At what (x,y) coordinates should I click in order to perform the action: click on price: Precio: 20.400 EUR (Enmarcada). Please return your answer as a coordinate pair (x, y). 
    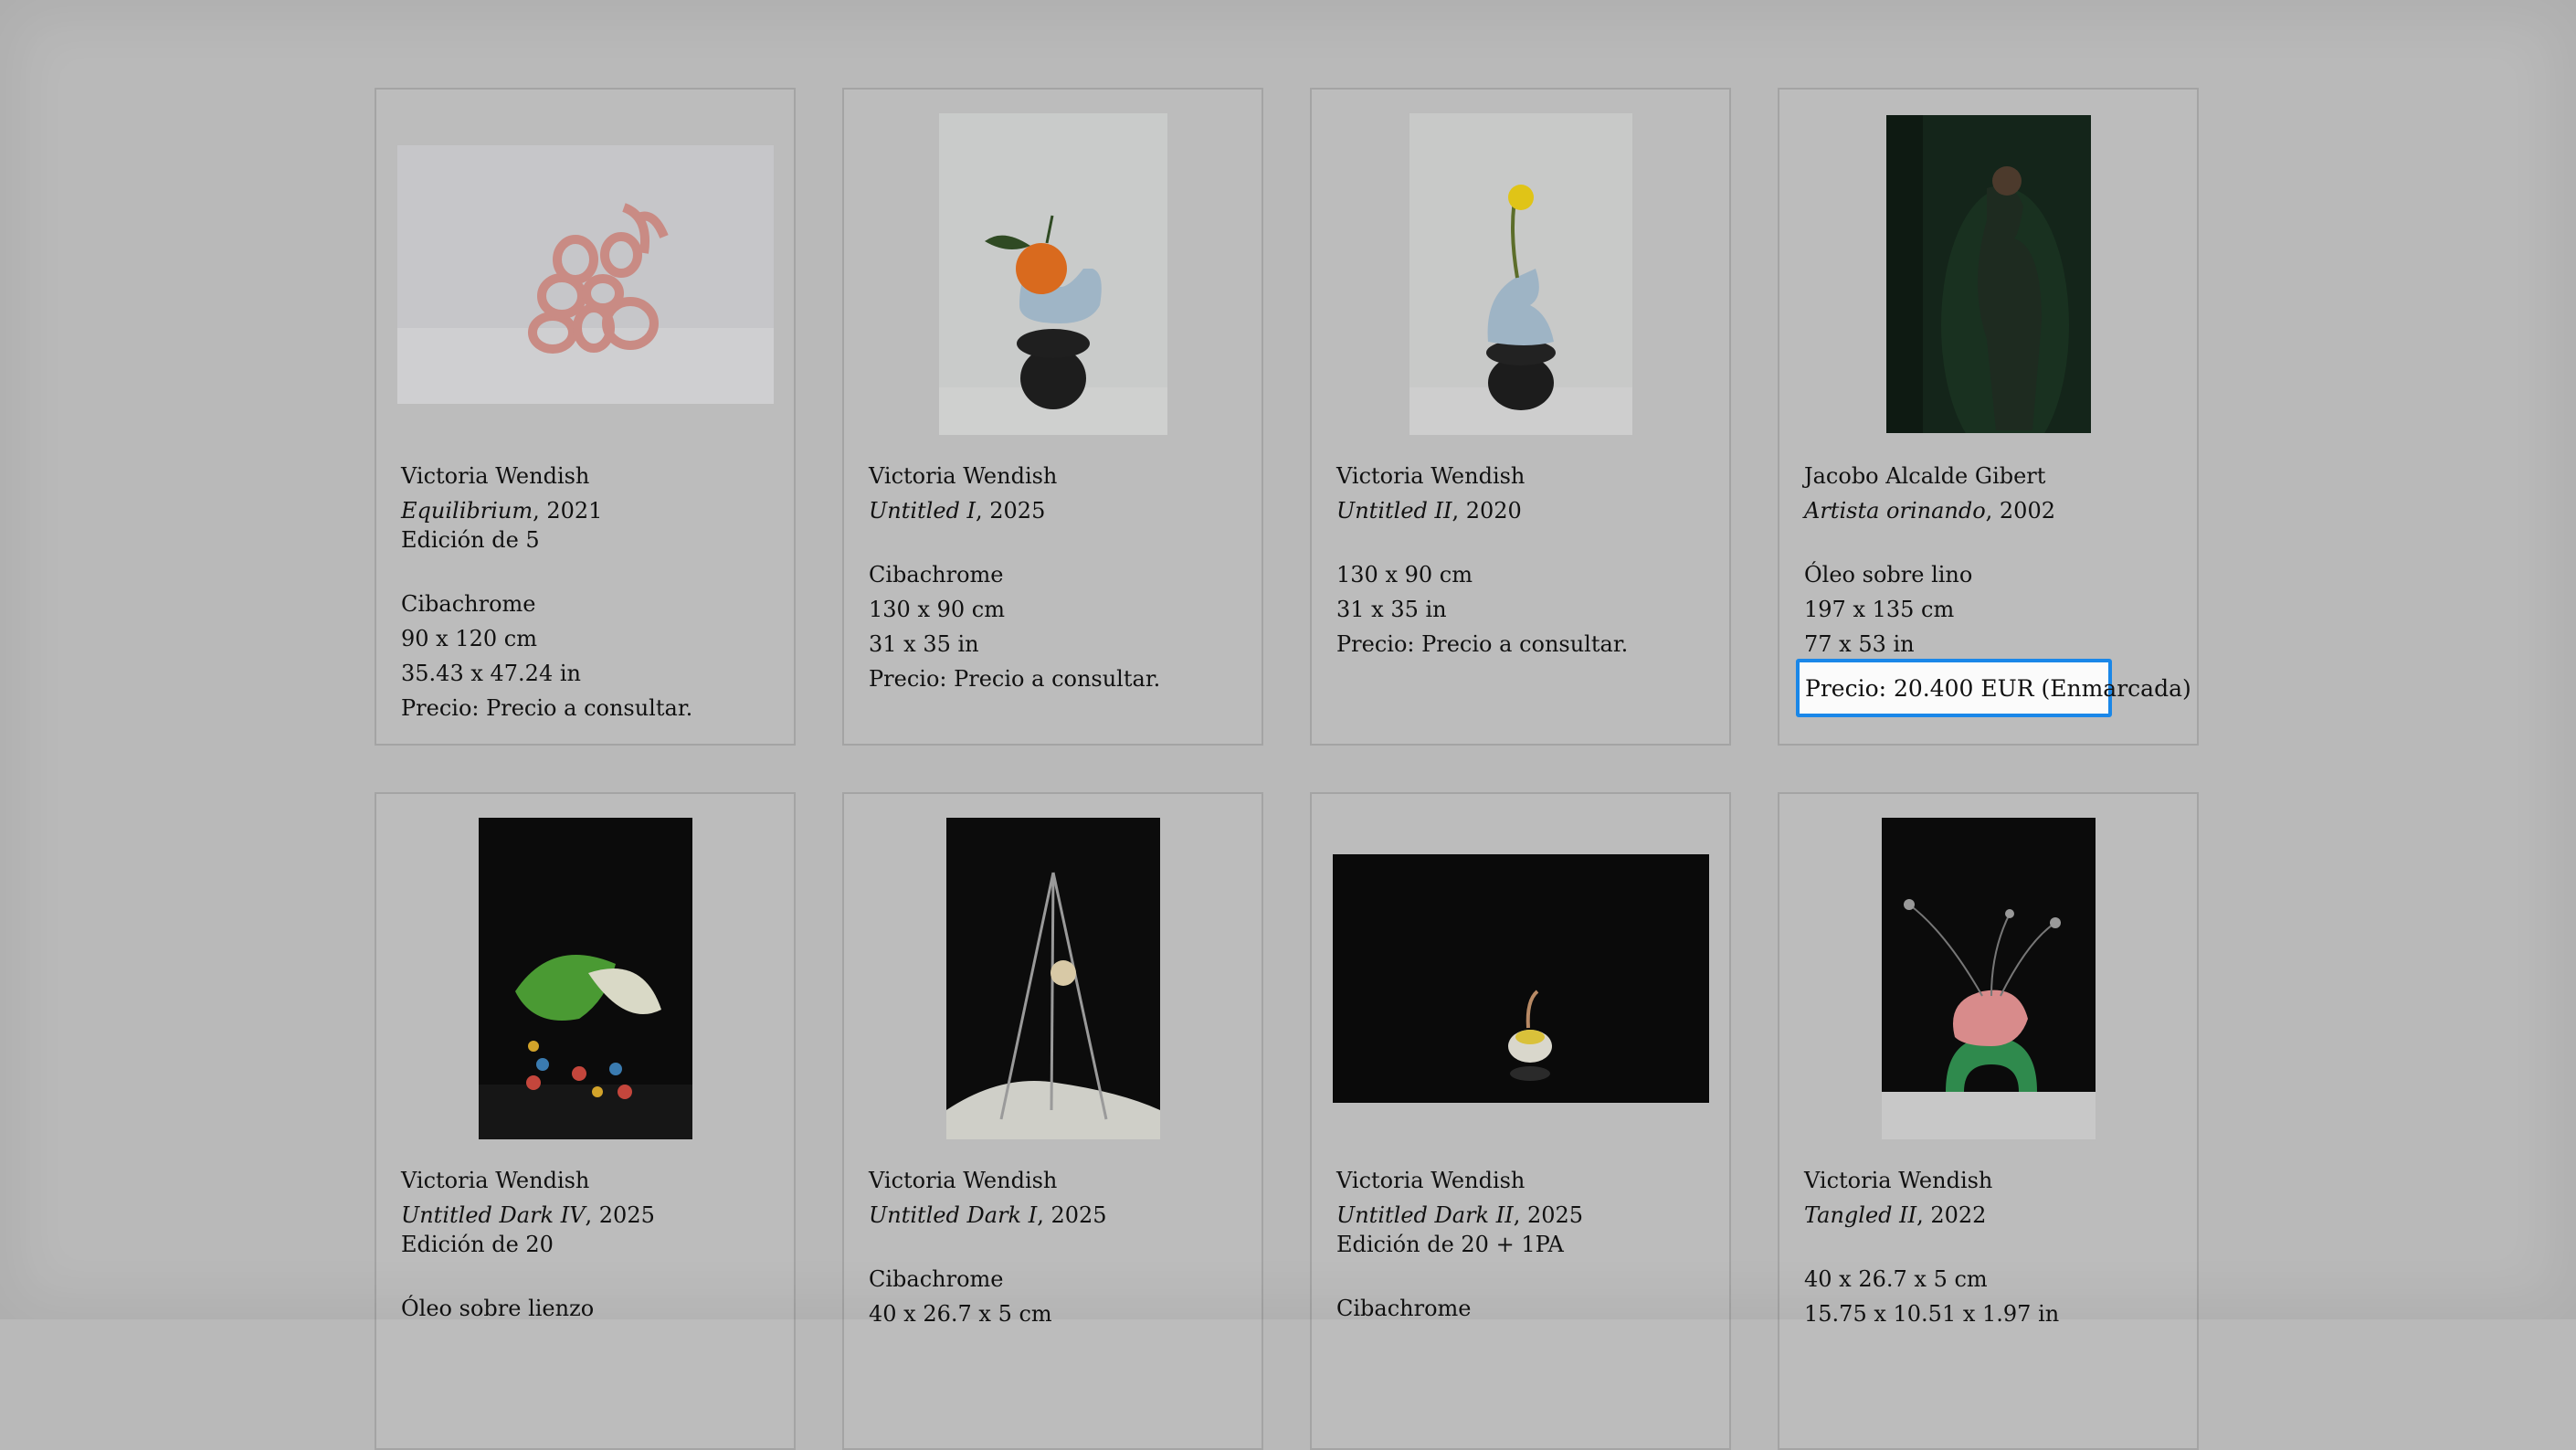
    Looking at the image, I should click on (1998, 688).